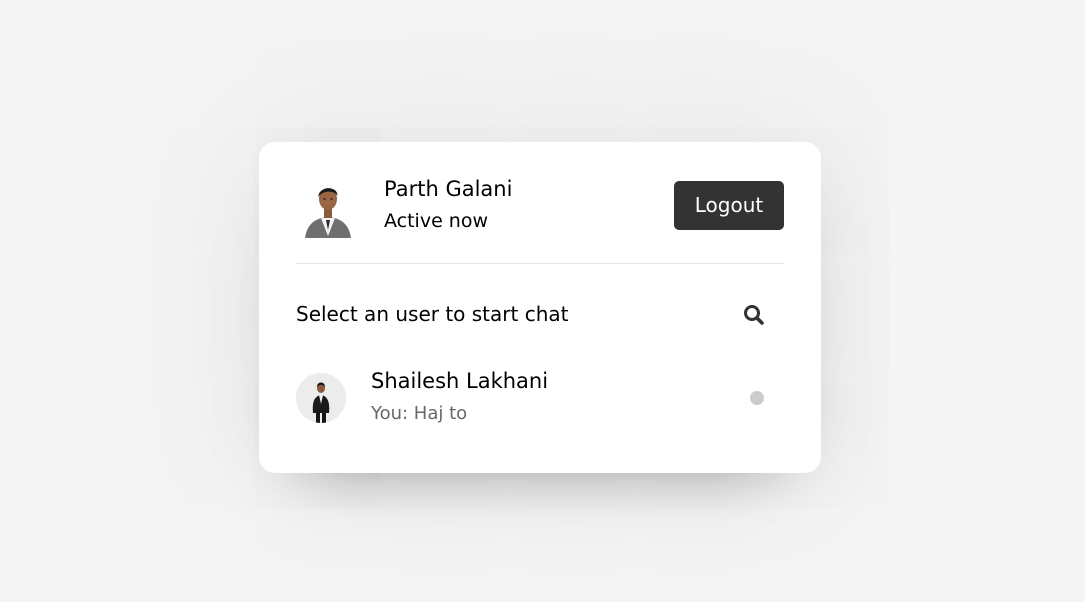 The image size is (1085, 602). What do you see at coordinates (540, 203) in the screenshot?
I see `profile-header: Parth Galani Active now Logout` at bounding box center [540, 203].